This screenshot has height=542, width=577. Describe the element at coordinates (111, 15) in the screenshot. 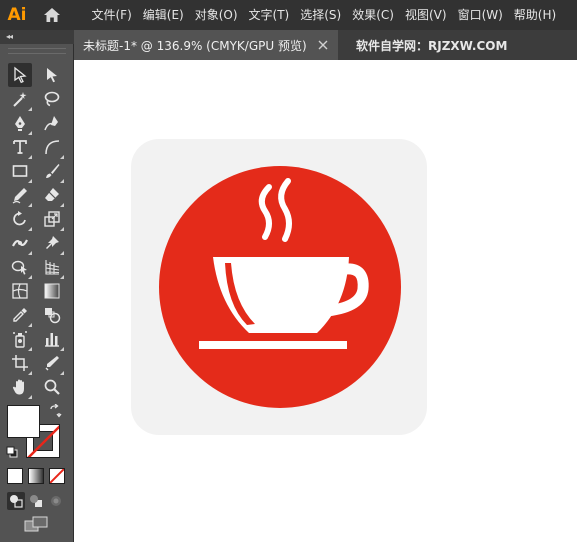

I see `menu-file: 文件(F)` at that location.